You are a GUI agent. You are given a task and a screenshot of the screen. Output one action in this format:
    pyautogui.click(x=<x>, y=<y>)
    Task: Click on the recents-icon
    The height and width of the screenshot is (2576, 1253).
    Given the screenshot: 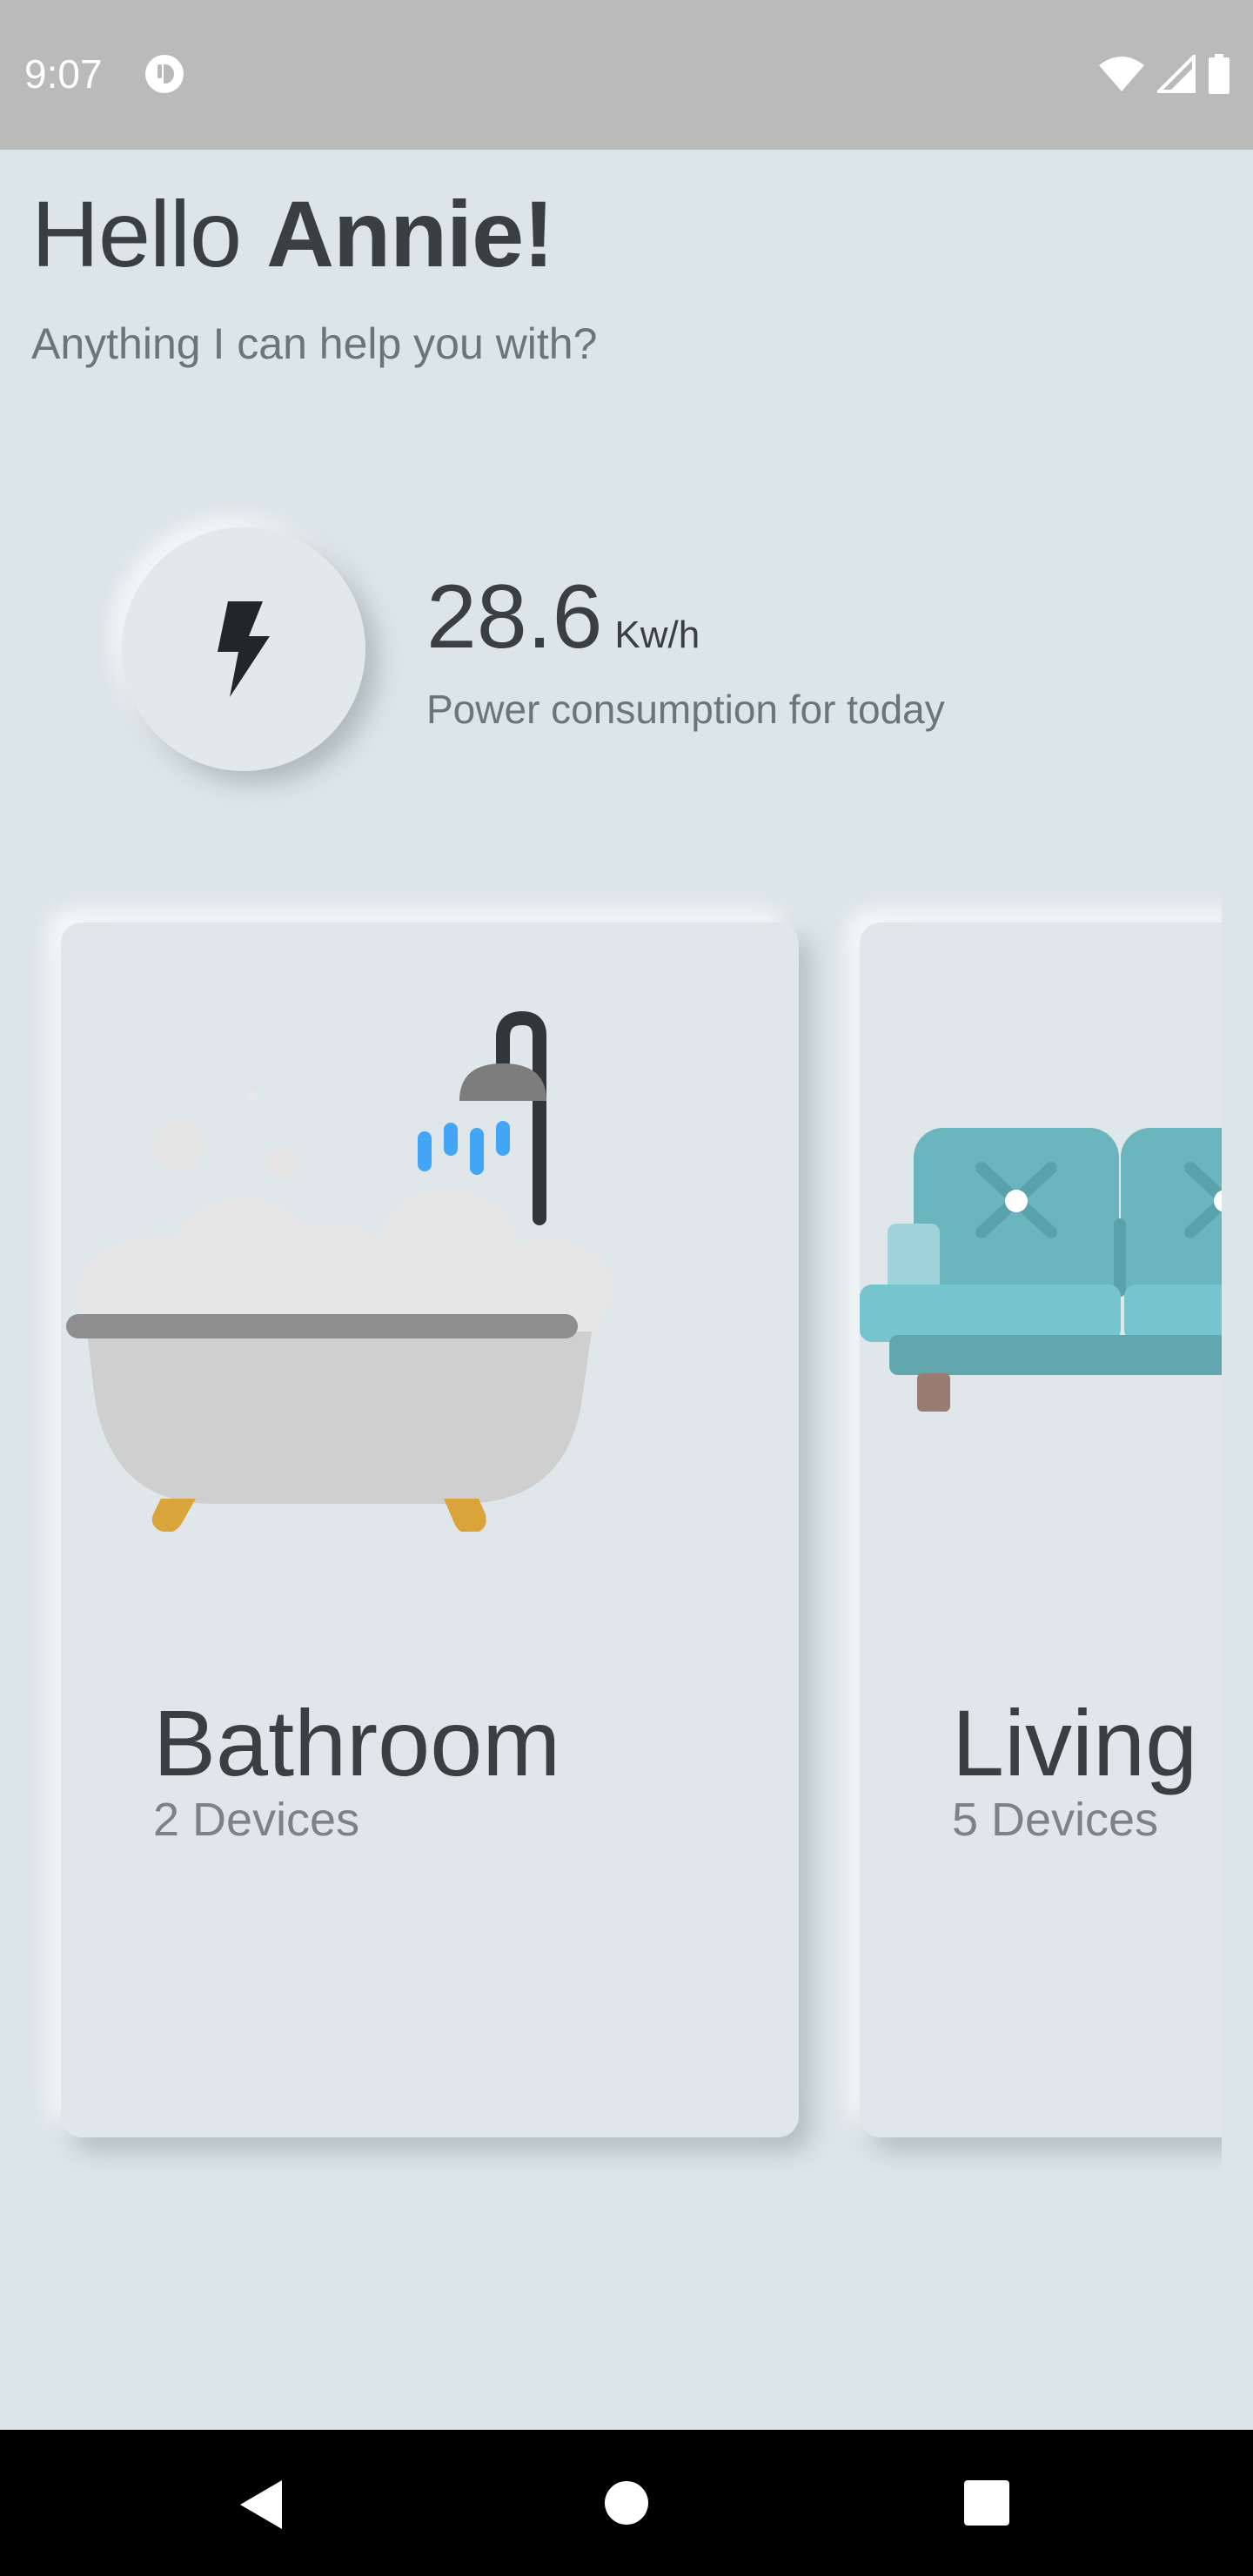 What is the action you would take?
    pyautogui.click(x=986, y=2503)
    